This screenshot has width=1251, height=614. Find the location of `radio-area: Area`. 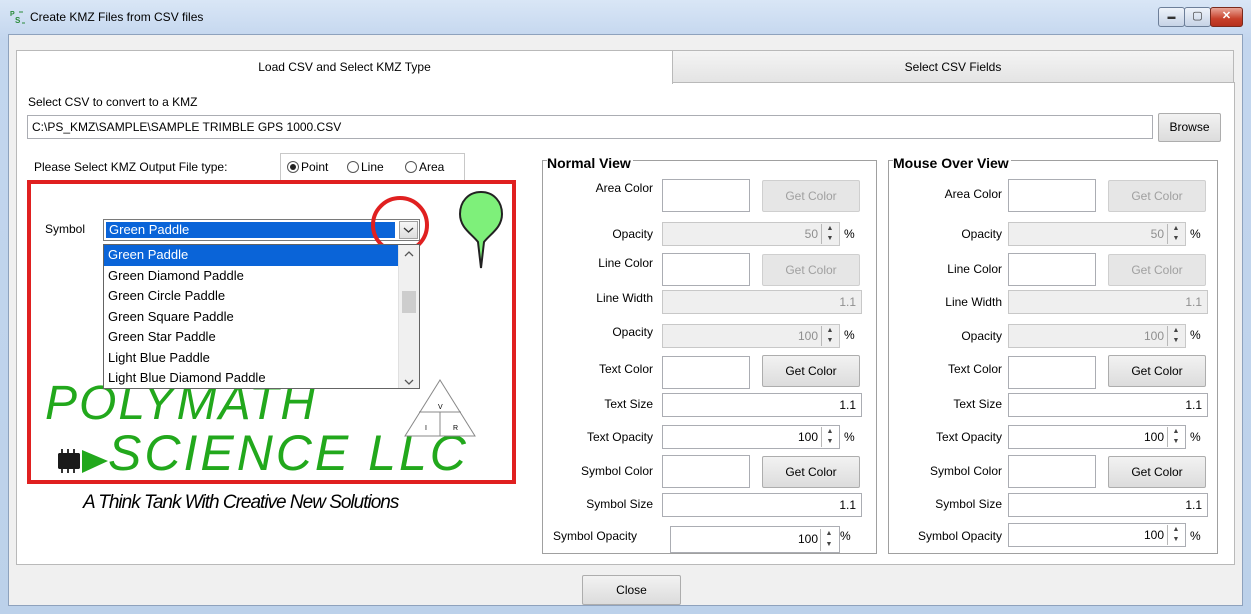

radio-area: Area is located at coordinates (424, 167).